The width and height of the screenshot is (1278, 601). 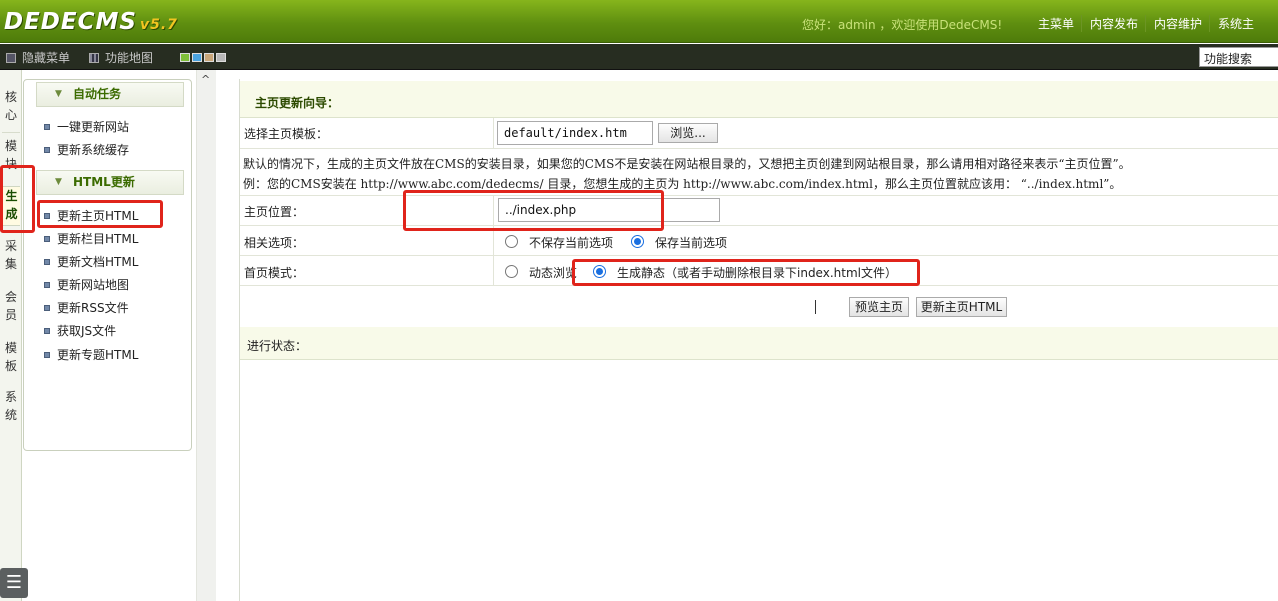 What do you see at coordinates (205, 79) in the screenshot?
I see `chevron-up-icon: ^` at bounding box center [205, 79].